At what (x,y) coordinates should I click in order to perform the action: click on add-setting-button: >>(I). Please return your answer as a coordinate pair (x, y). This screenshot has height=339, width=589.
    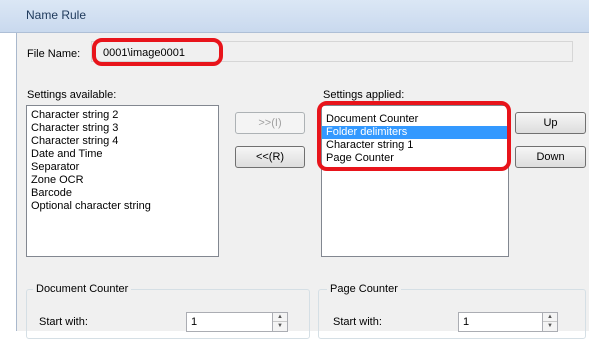
    Looking at the image, I should click on (270, 123).